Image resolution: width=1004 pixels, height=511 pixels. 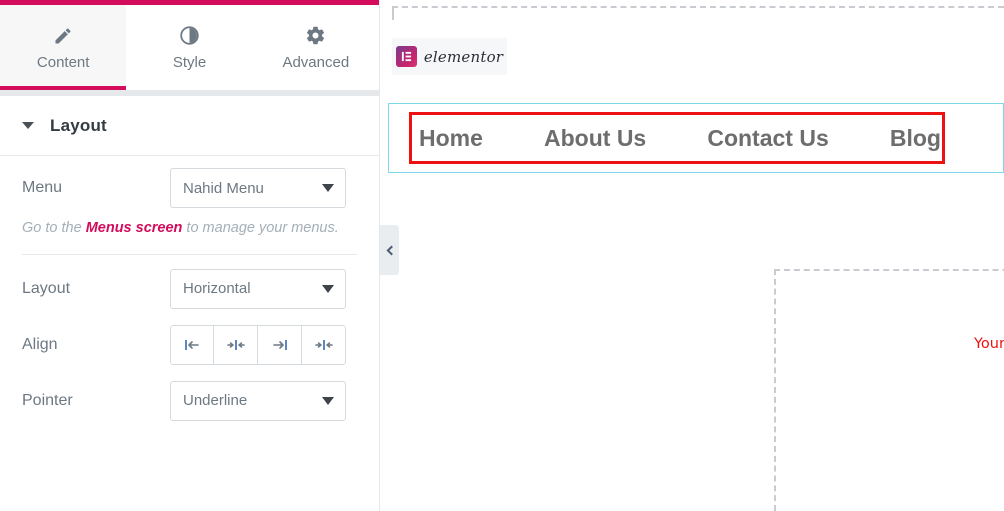 I want to click on align-center-icon, so click(x=235, y=344).